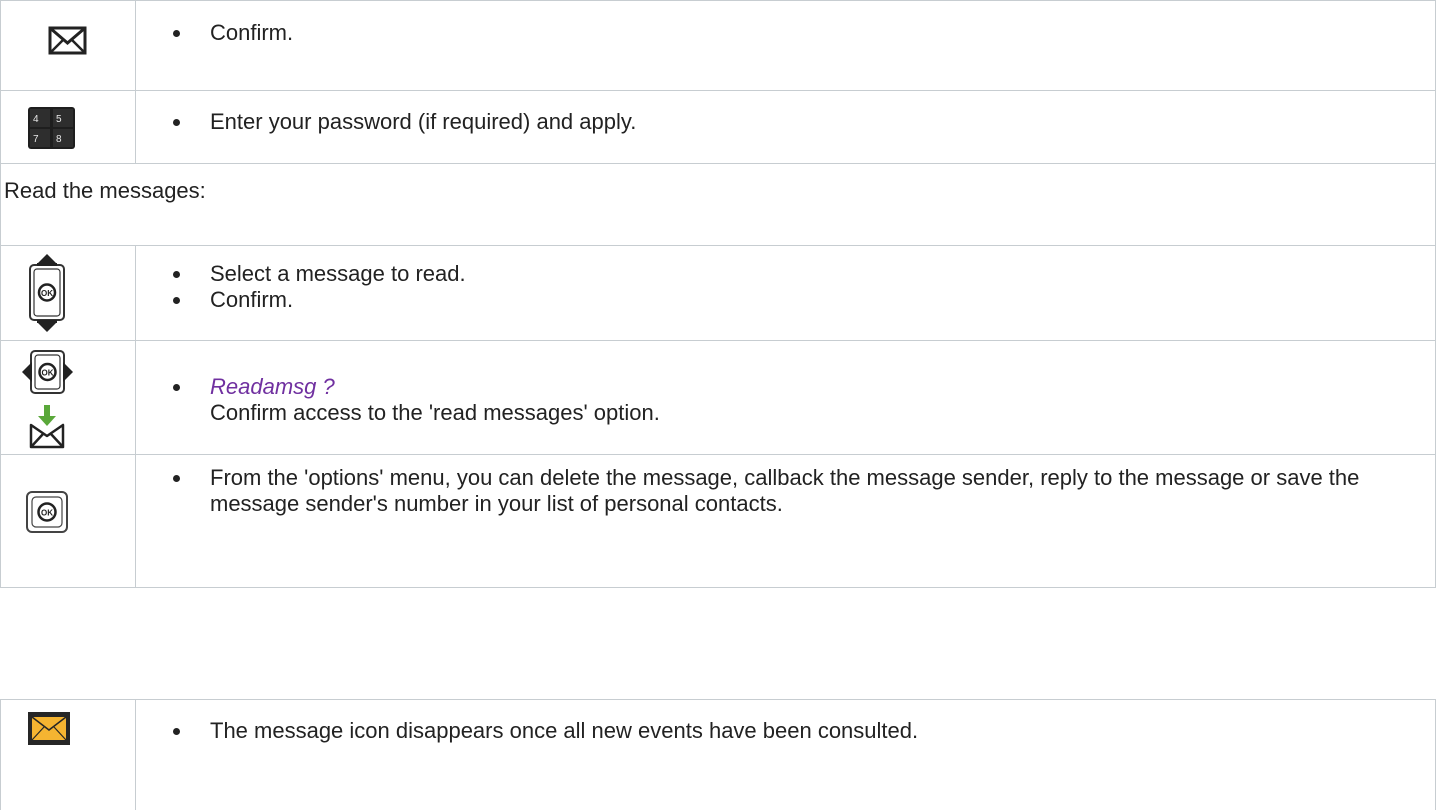 The height and width of the screenshot is (810, 1437). I want to click on keypad-key-label: 5, so click(59, 119).